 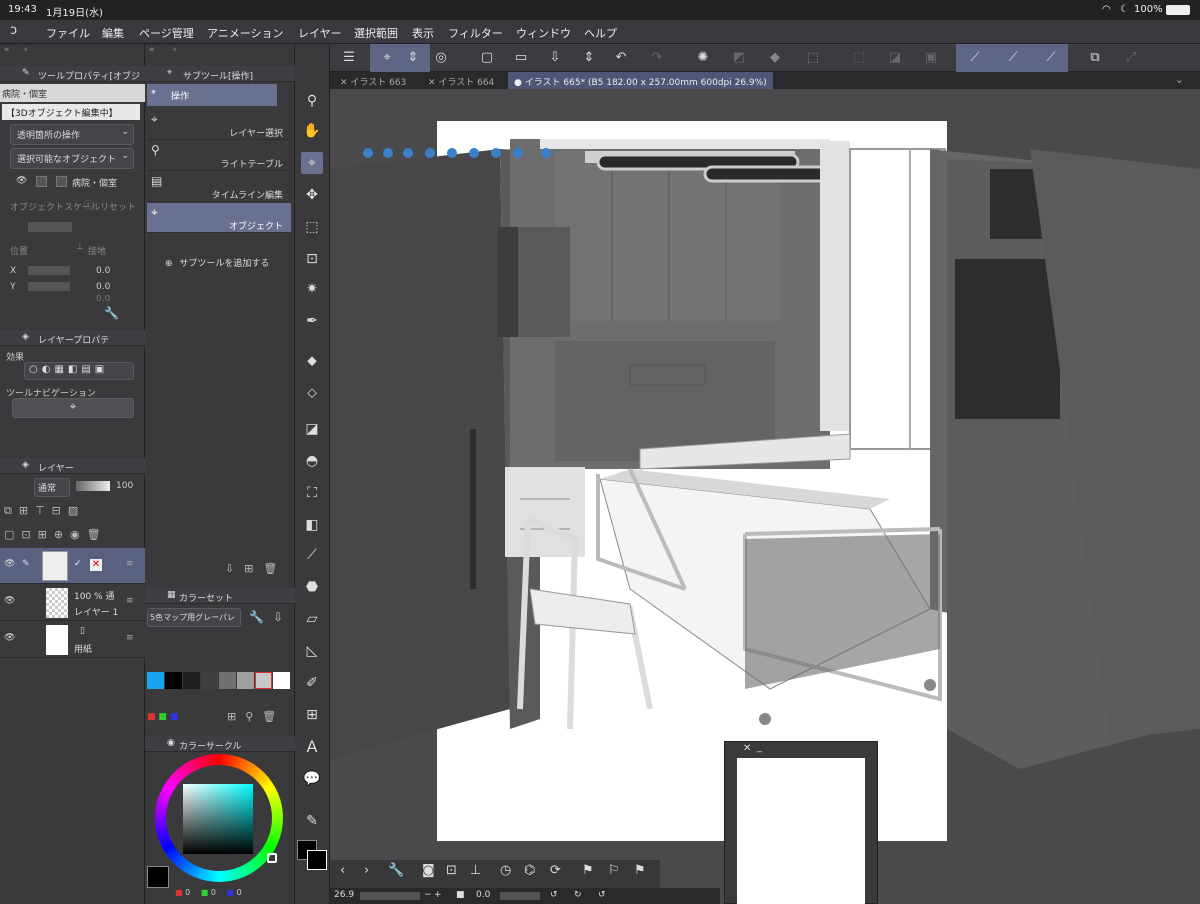 I want to click on reset-rotation-icon: ↺, so click(x=602, y=895).